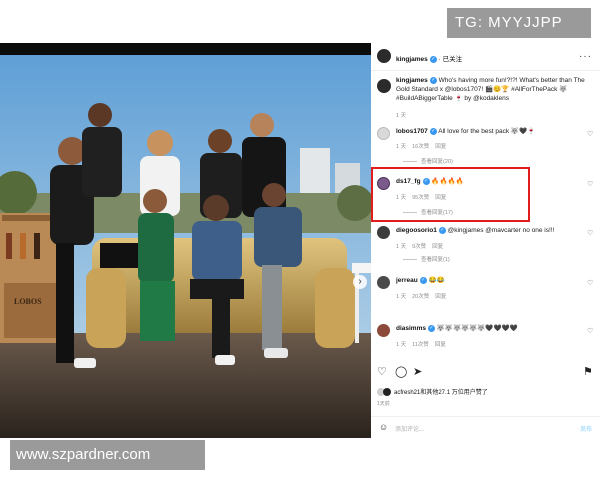 Image resolution: width=600 pixels, height=480 pixels. What do you see at coordinates (416, 230) in the screenshot?
I see `commenter-username: diegoosorio1` at bounding box center [416, 230].